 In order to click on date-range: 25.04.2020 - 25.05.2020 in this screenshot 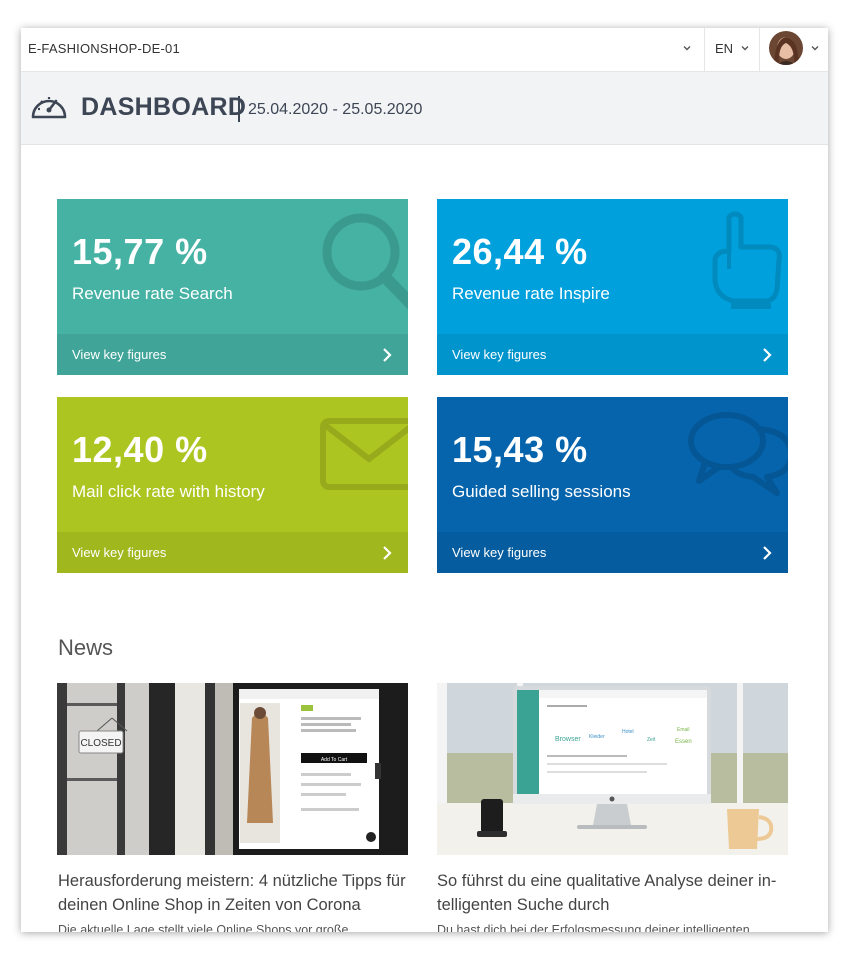, I will do `click(335, 110)`.